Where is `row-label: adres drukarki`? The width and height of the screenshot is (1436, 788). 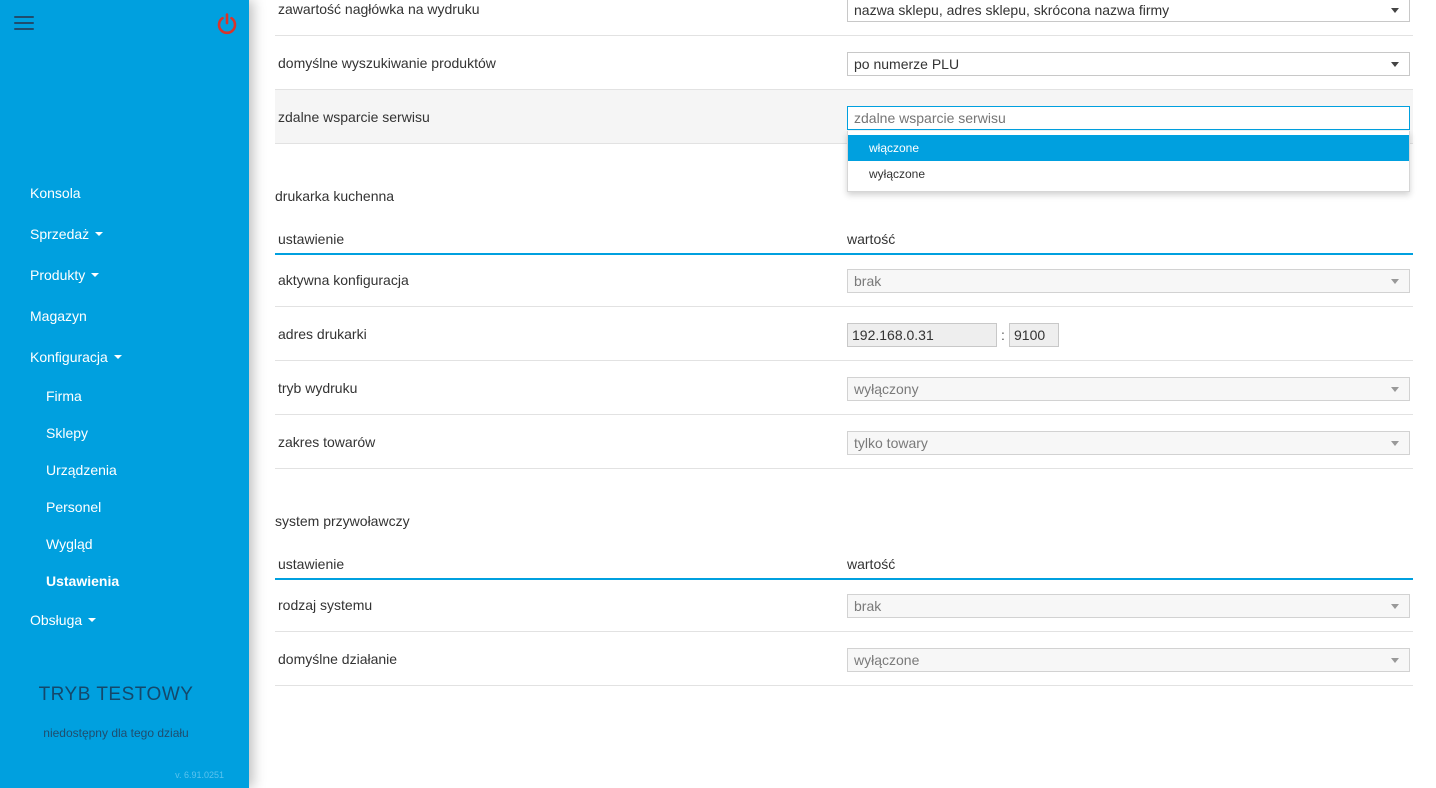 row-label: adres drukarki is located at coordinates (322, 334).